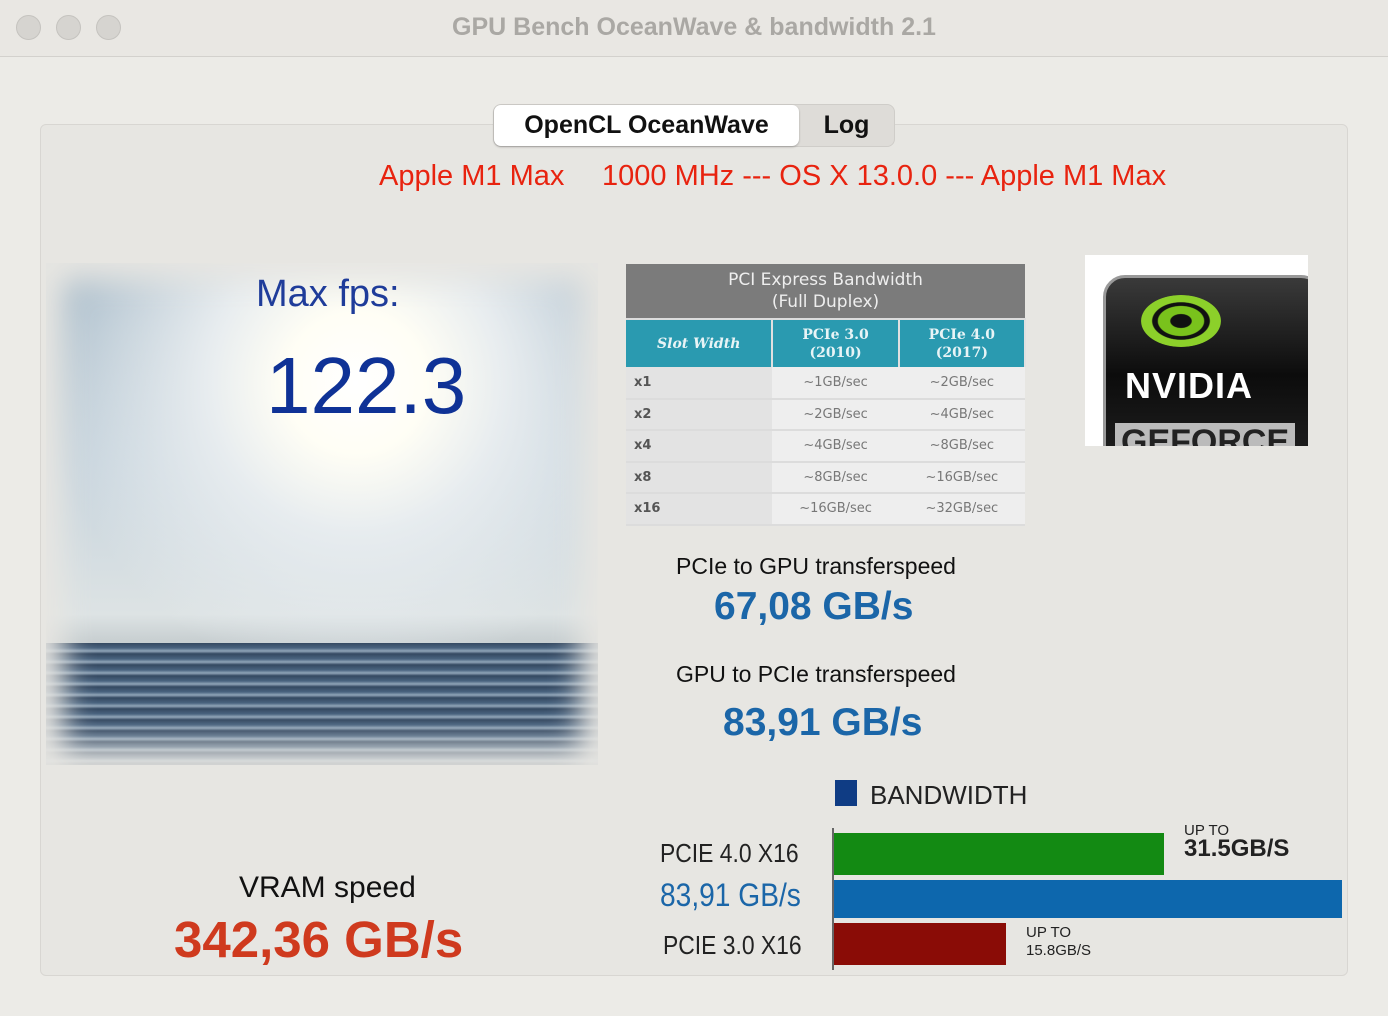 The width and height of the screenshot is (1388, 1016). I want to click on table-row: x16 ~16GB/sec ~32GB/sec, so click(825, 509).